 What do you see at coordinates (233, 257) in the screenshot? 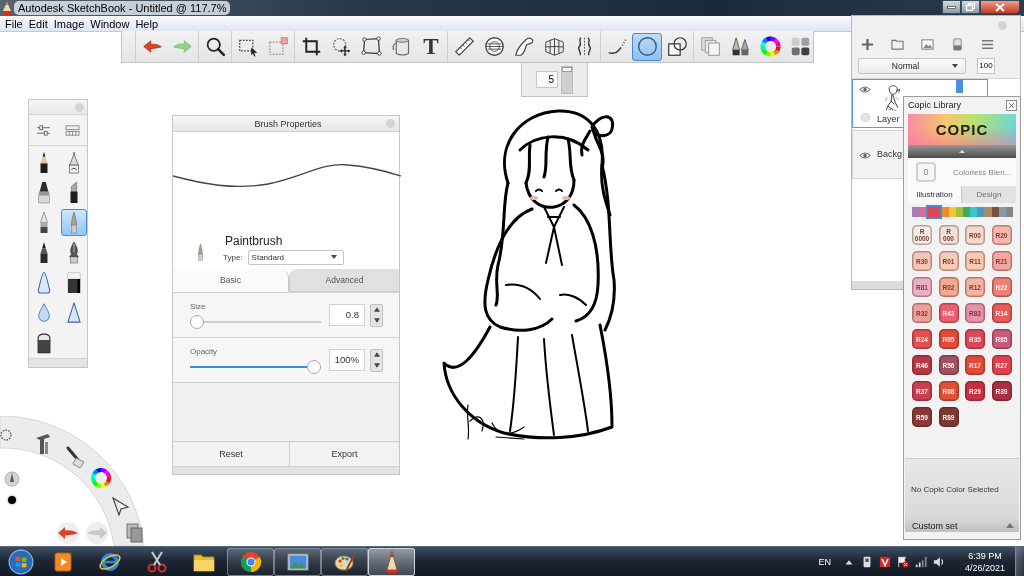
I see `type-label: Type:` at bounding box center [233, 257].